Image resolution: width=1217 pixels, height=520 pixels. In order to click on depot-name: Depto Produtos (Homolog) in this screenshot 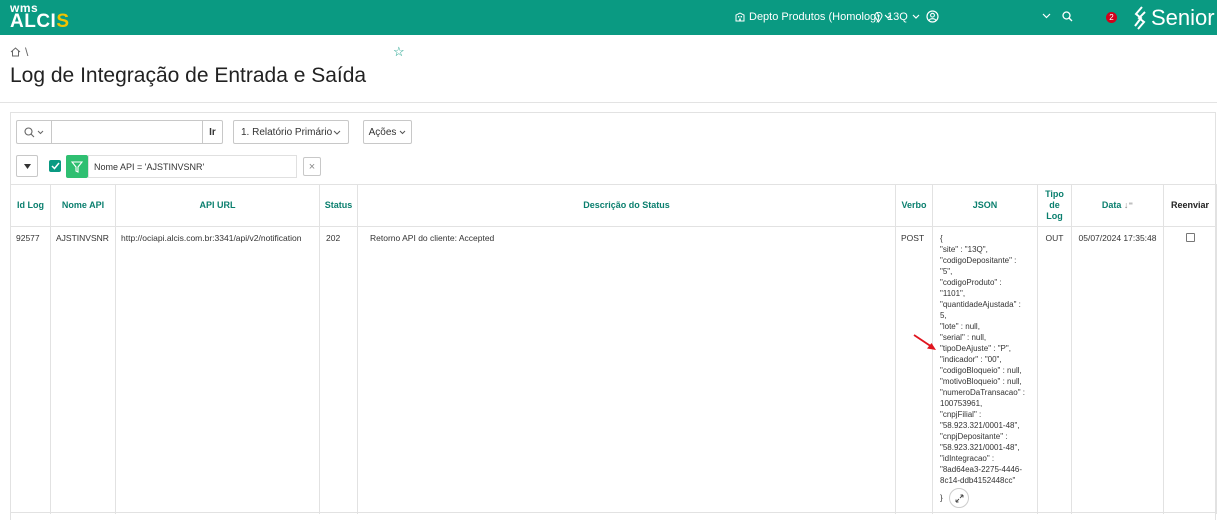, I will do `click(814, 17)`.